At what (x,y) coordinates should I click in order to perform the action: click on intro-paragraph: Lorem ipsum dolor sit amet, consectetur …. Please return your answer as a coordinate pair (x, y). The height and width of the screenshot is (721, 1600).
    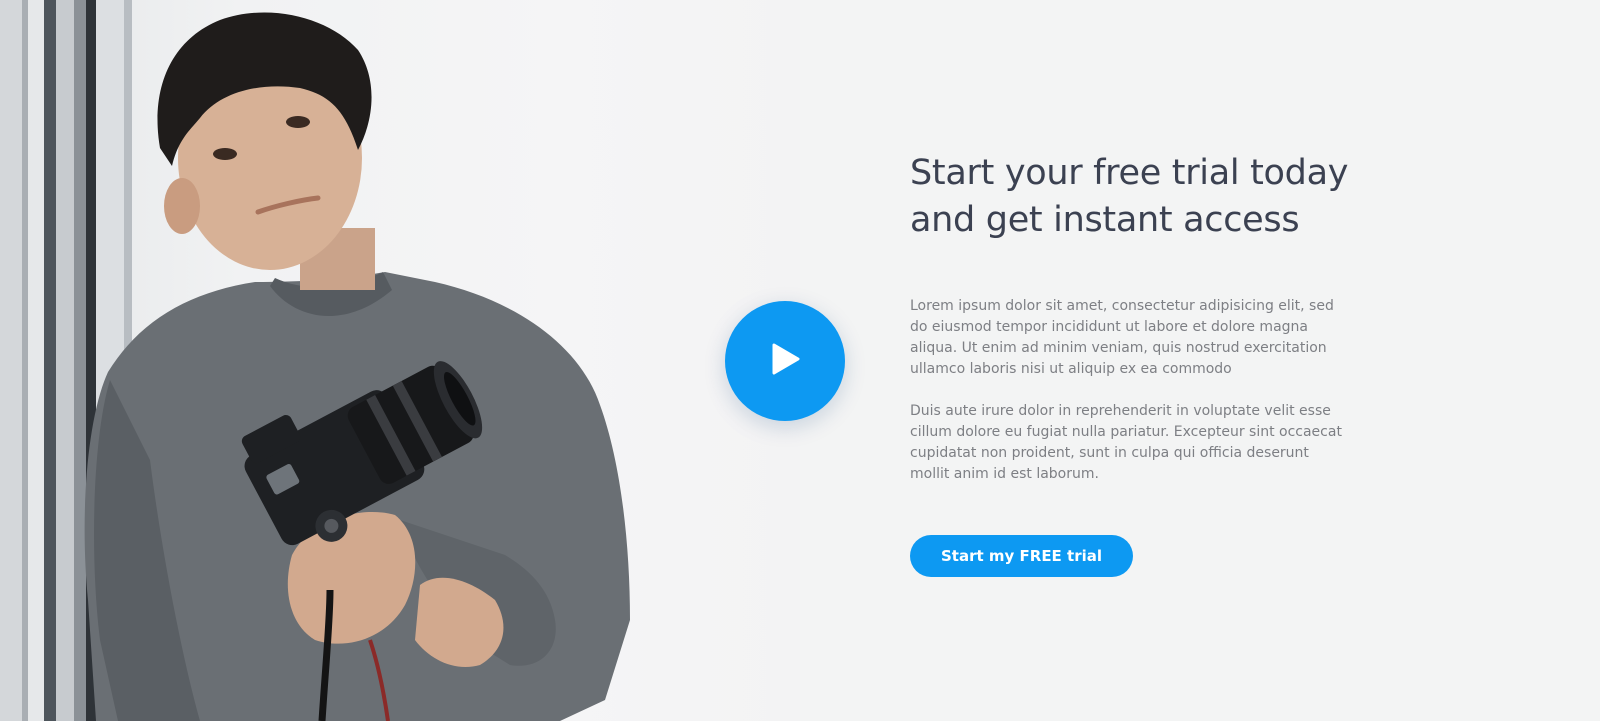
    Looking at the image, I should click on (1122, 337).